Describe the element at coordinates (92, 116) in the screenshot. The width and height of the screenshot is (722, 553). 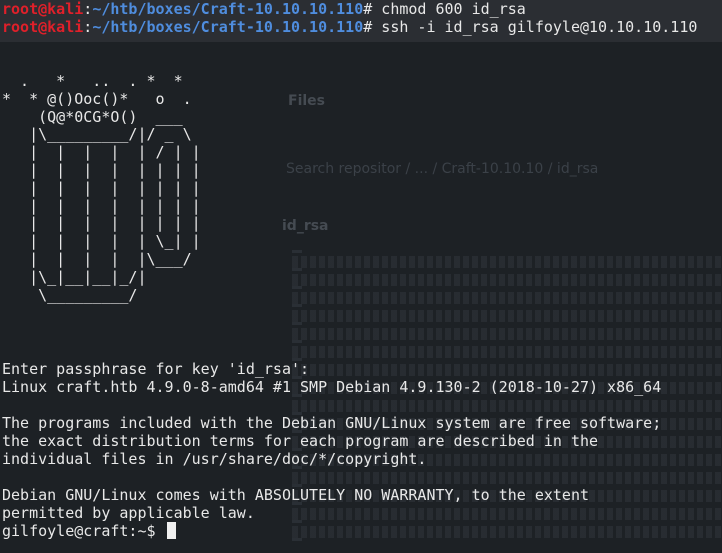
I see `ascii-line: (Q@*0CG*O() ___` at that location.